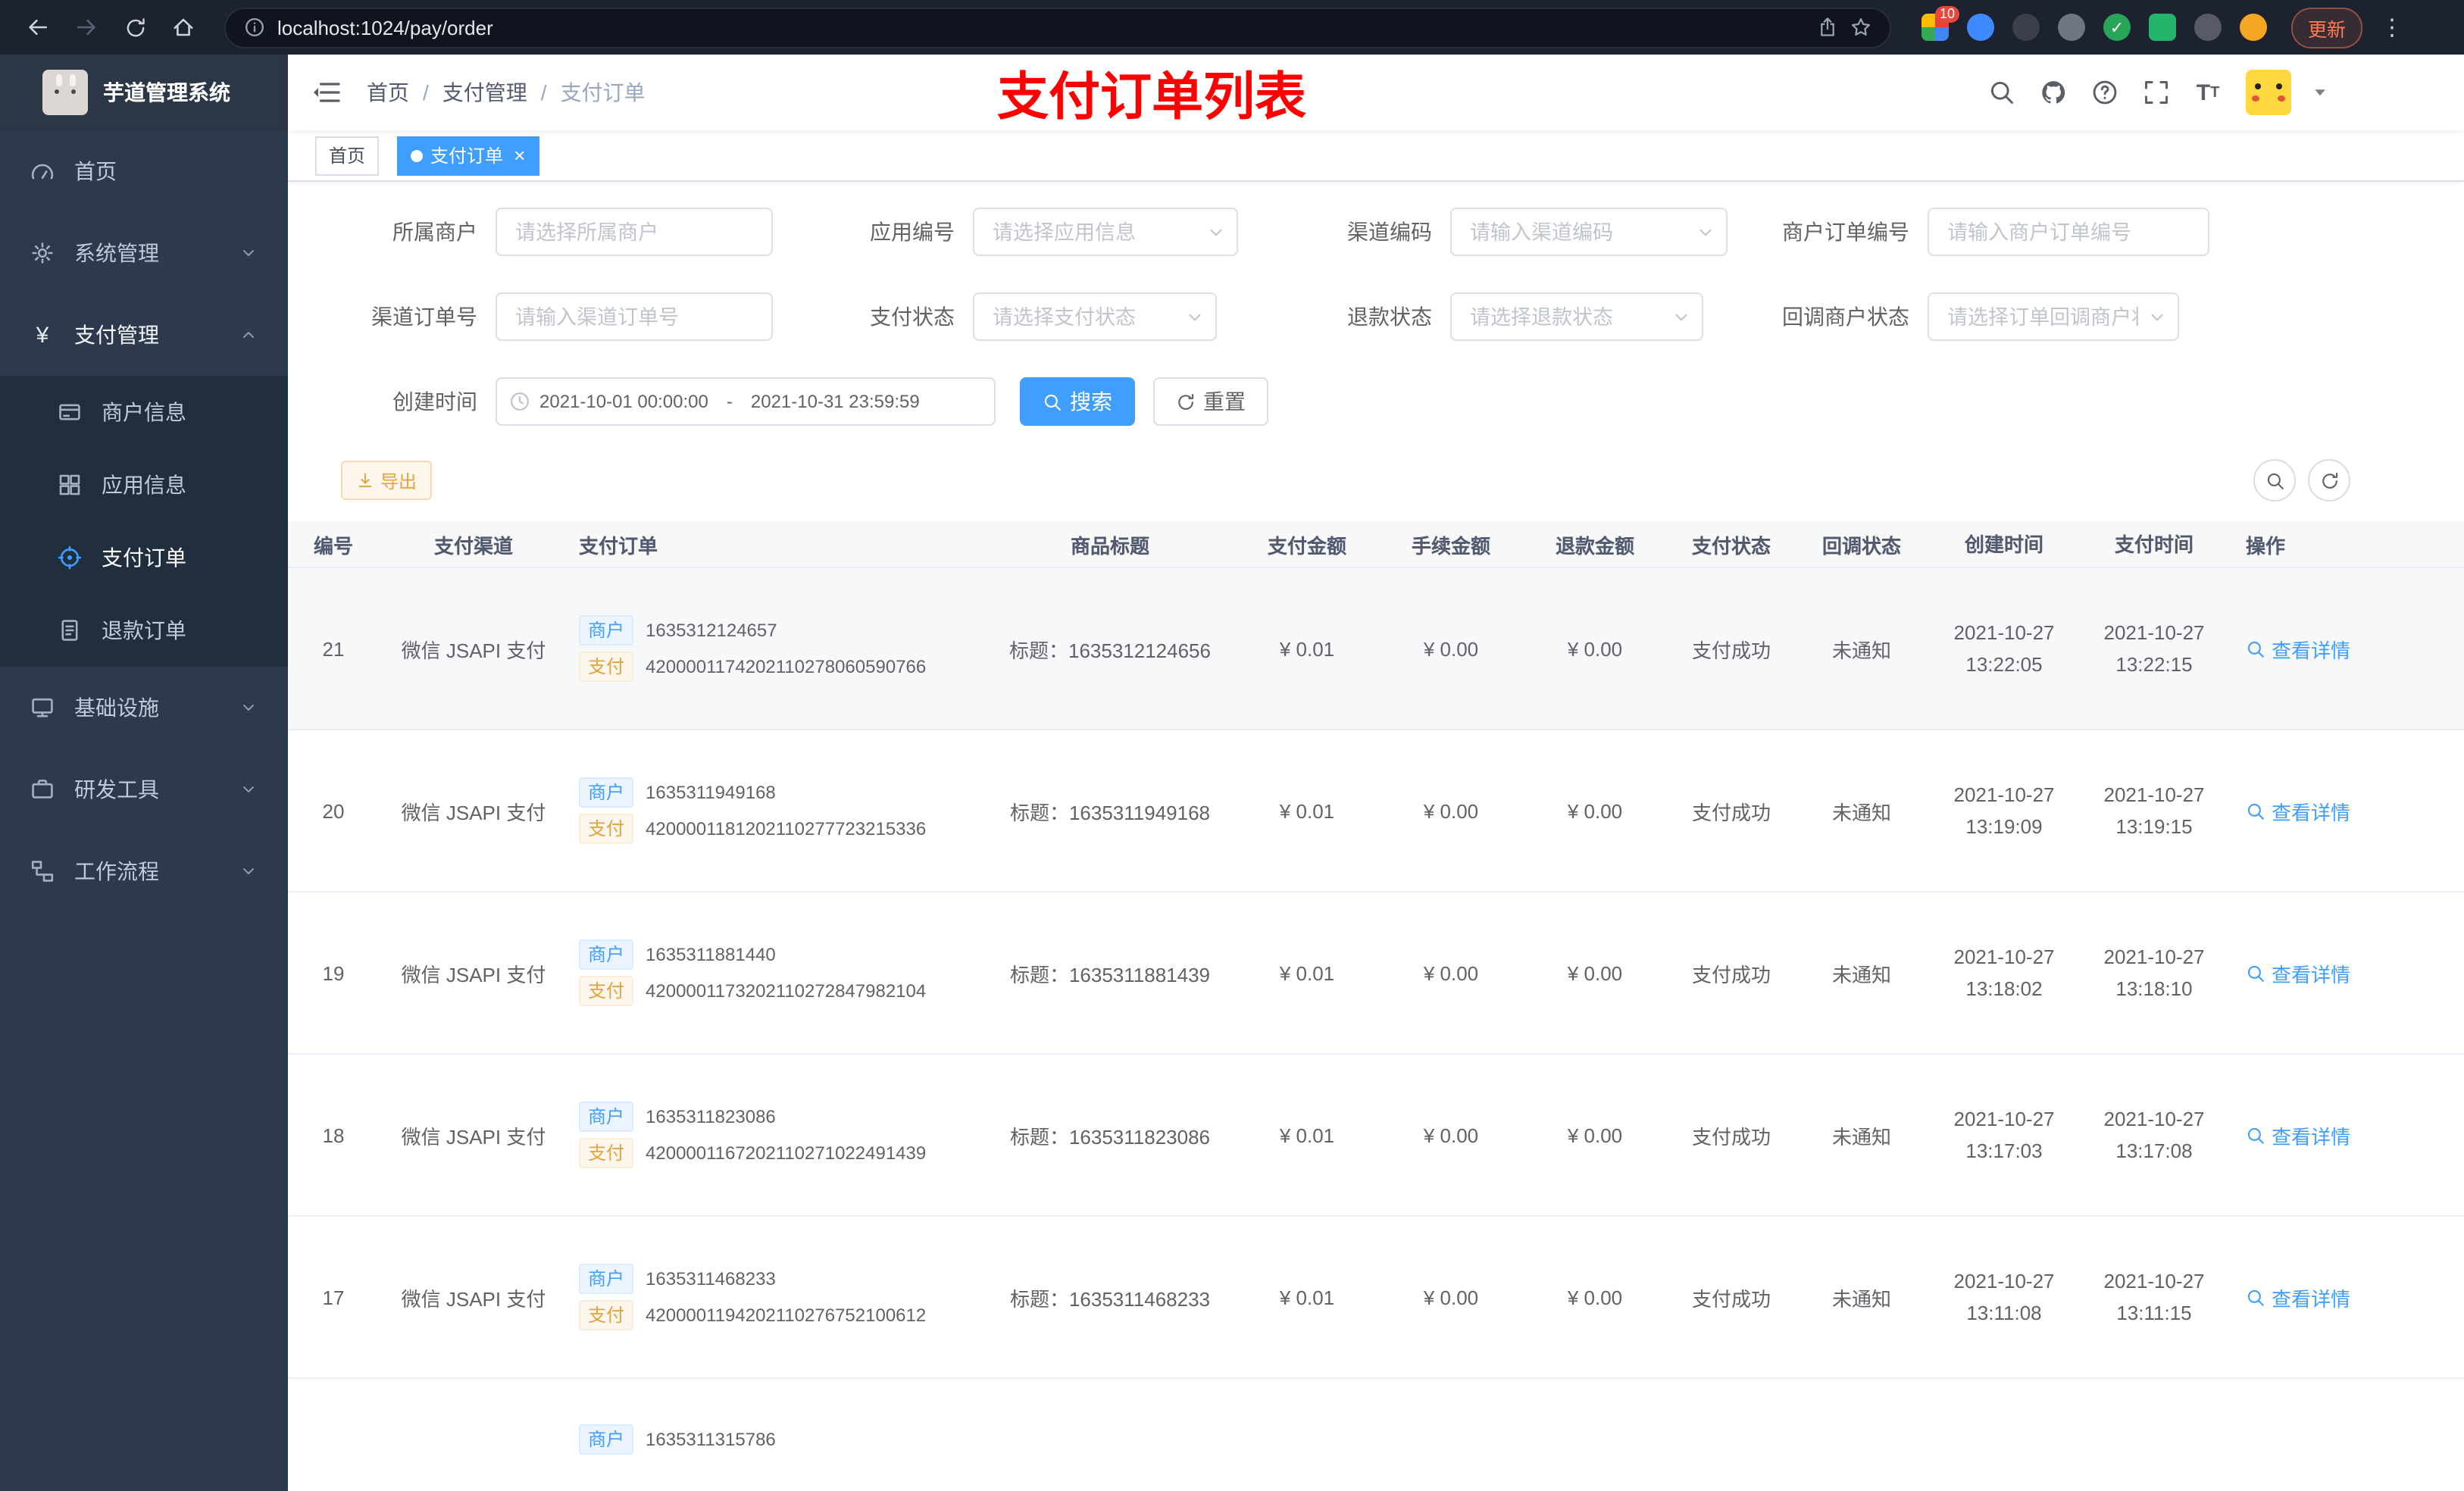  I want to click on payment-submenu: 商户信息 应用信息 支付订单 退款订单, so click(144, 521).